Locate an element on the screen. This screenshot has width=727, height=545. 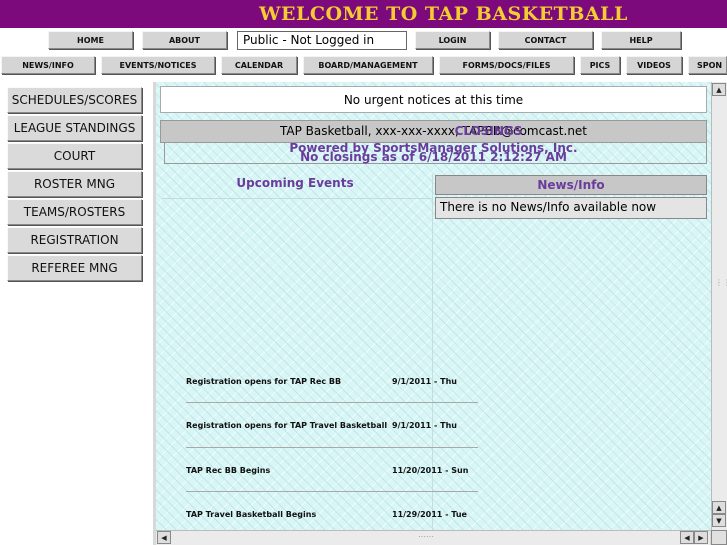
login-status-field: Public - Not Logged in is located at coordinates (322, 40).